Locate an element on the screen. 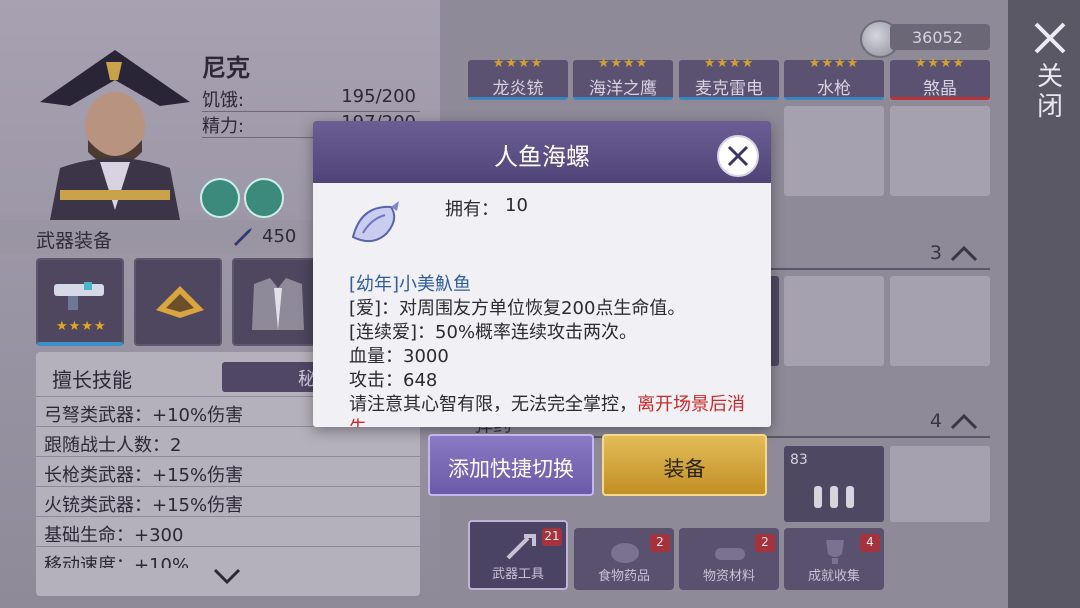 The width and height of the screenshot is (1080, 608). desc-line: [连续爱]：50%概率连续攻击两次。 is located at coordinates (493, 332).